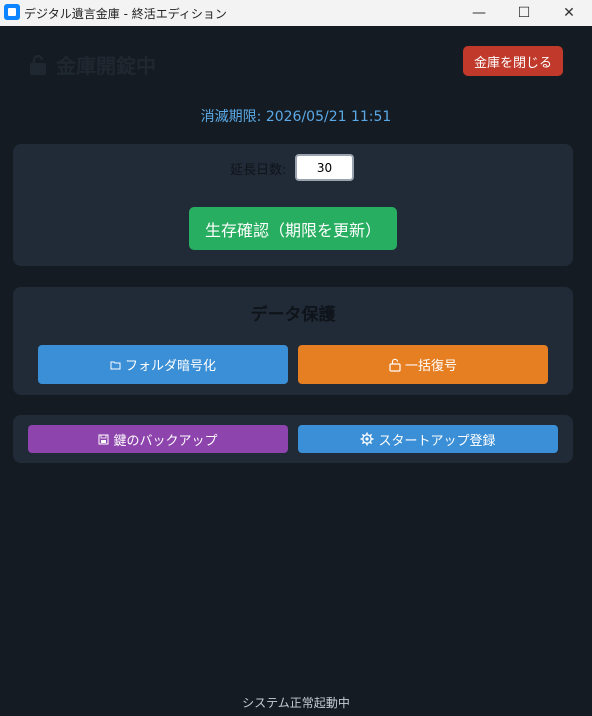  Describe the element at coordinates (258, 170) in the screenshot. I see `extension-days-label: 延長日数:` at that location.